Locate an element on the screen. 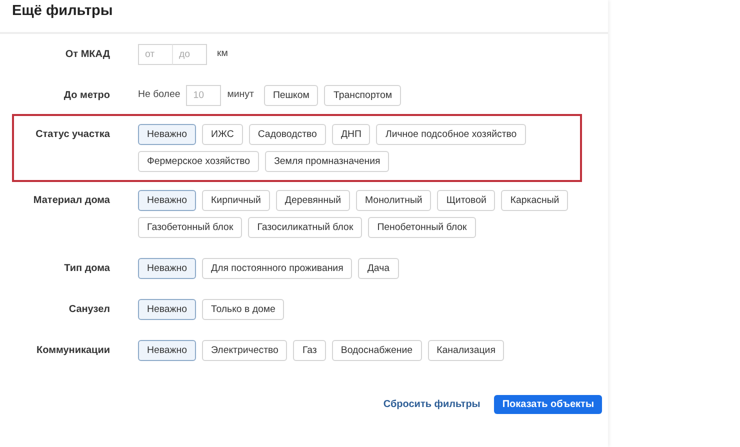  show-results-button: Показать объекты is located at coordinates (548, 404).